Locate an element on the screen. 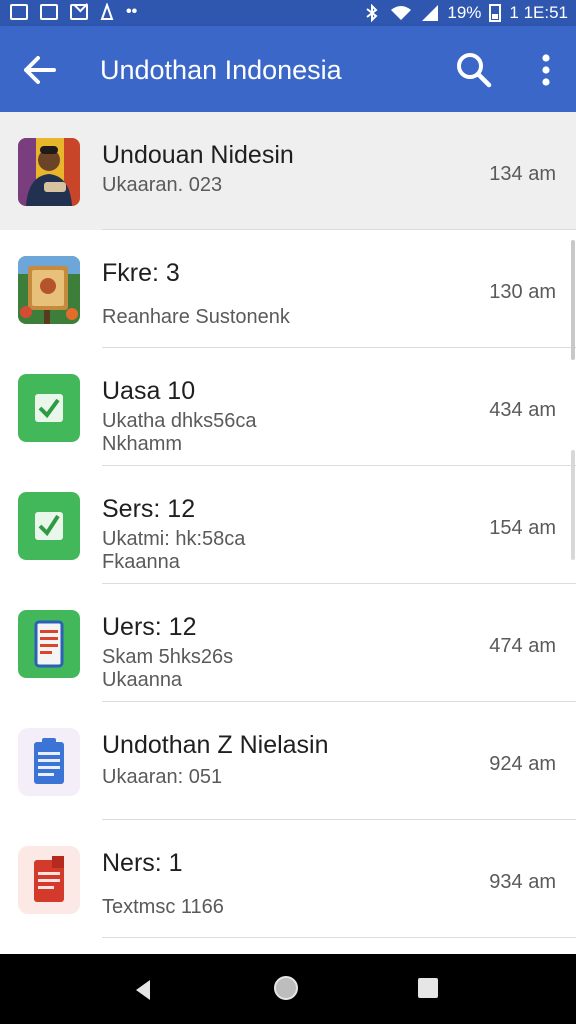  red-document-icon is located at coordinates (49, 880).